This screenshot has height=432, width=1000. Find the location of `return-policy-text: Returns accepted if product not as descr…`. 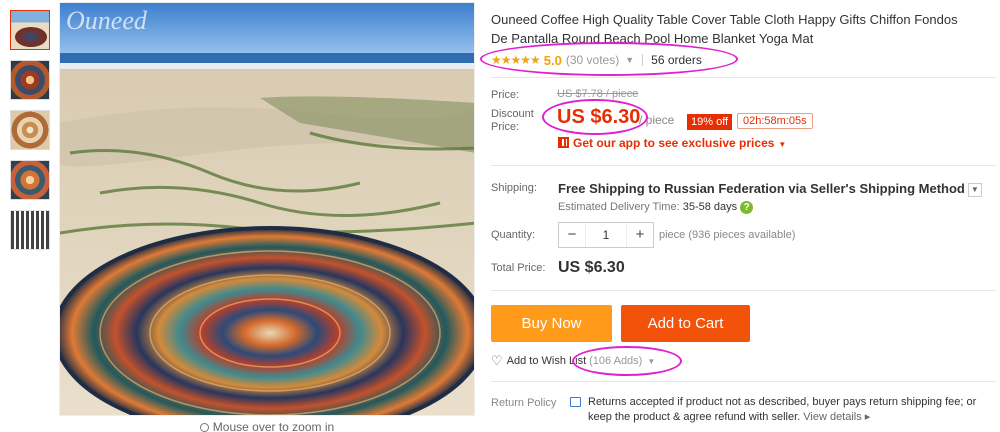

return-policy-text: Returns accepted if product not as descr… is located at coordinates (783, 410).